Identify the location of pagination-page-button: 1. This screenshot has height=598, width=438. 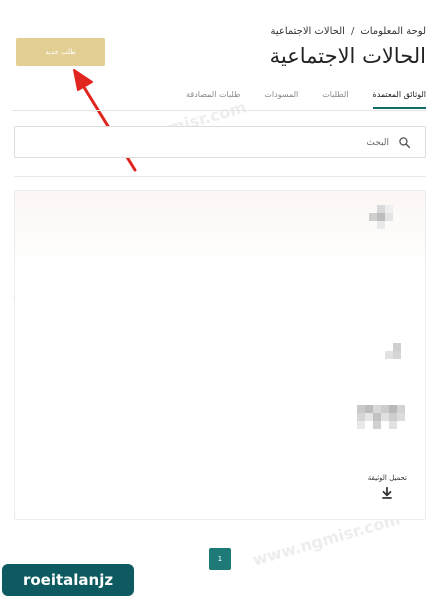
(220, 559).